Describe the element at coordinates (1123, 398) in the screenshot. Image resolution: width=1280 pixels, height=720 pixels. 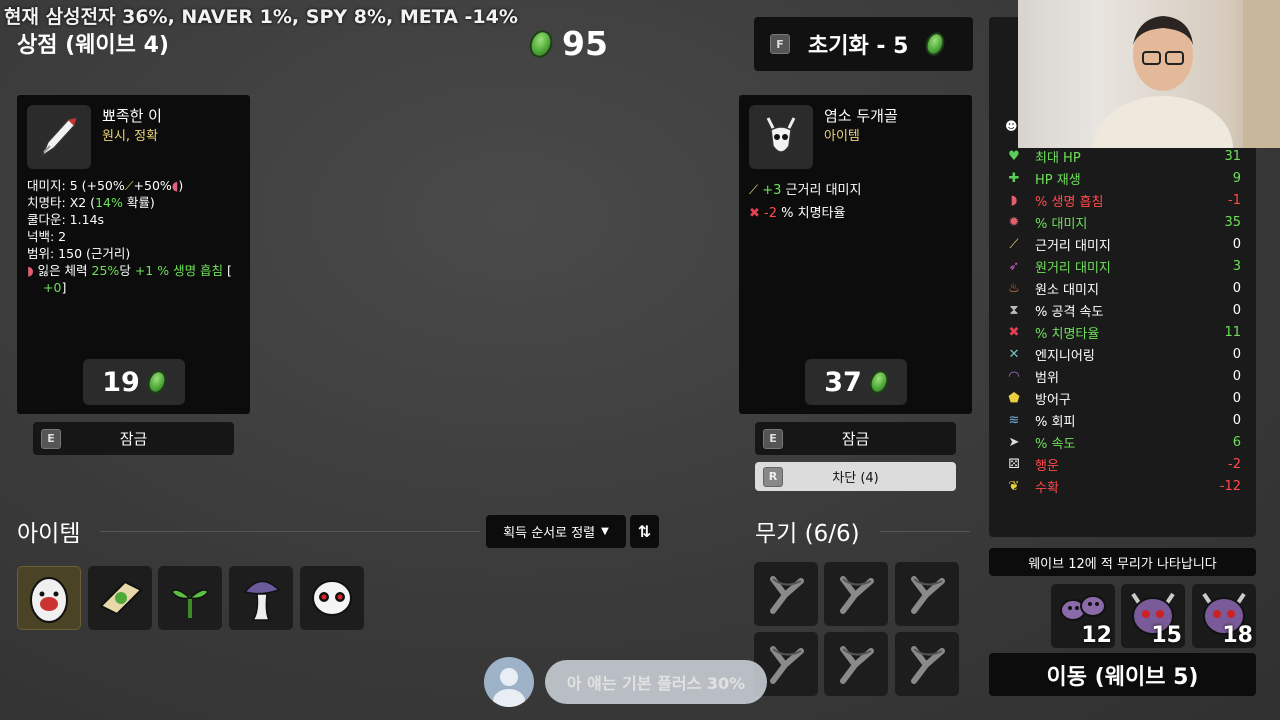
I see `stat-row: ⬟ 방어구 0` at that location.